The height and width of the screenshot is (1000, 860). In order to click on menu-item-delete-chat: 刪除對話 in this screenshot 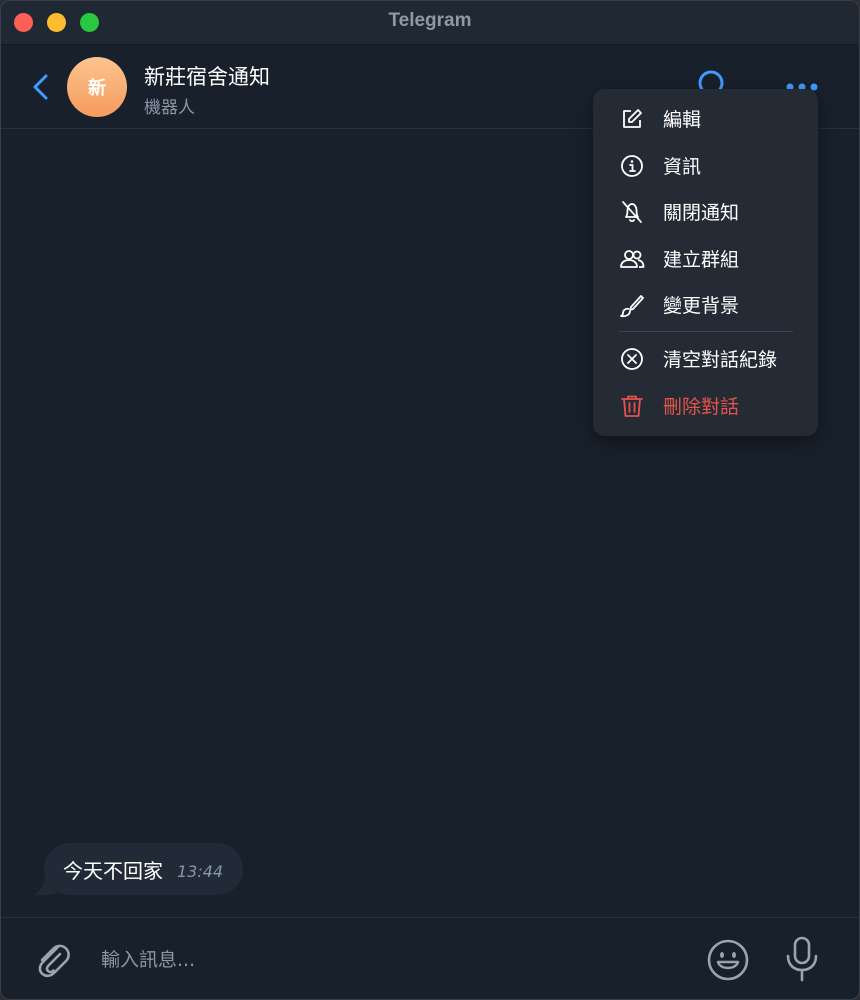, I will do `click(705, 406)`.